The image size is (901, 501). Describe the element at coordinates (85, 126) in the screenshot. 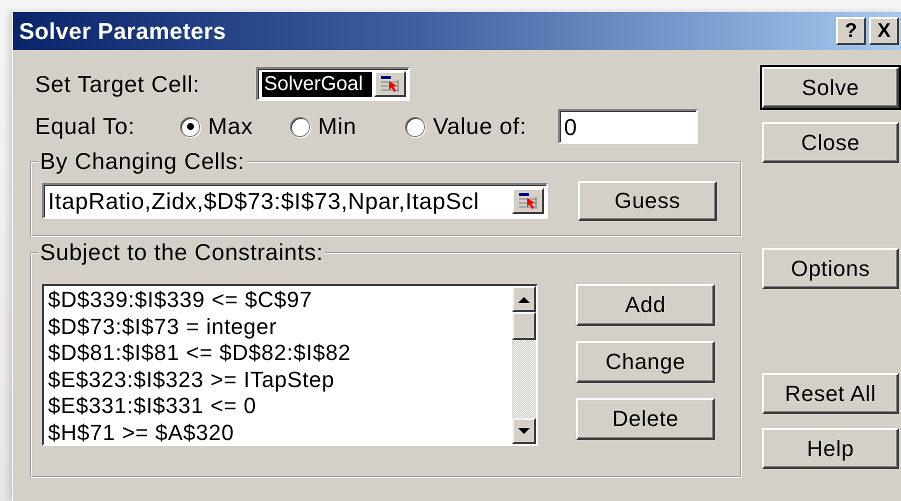

I see `field-label: Equal To:` at that location.